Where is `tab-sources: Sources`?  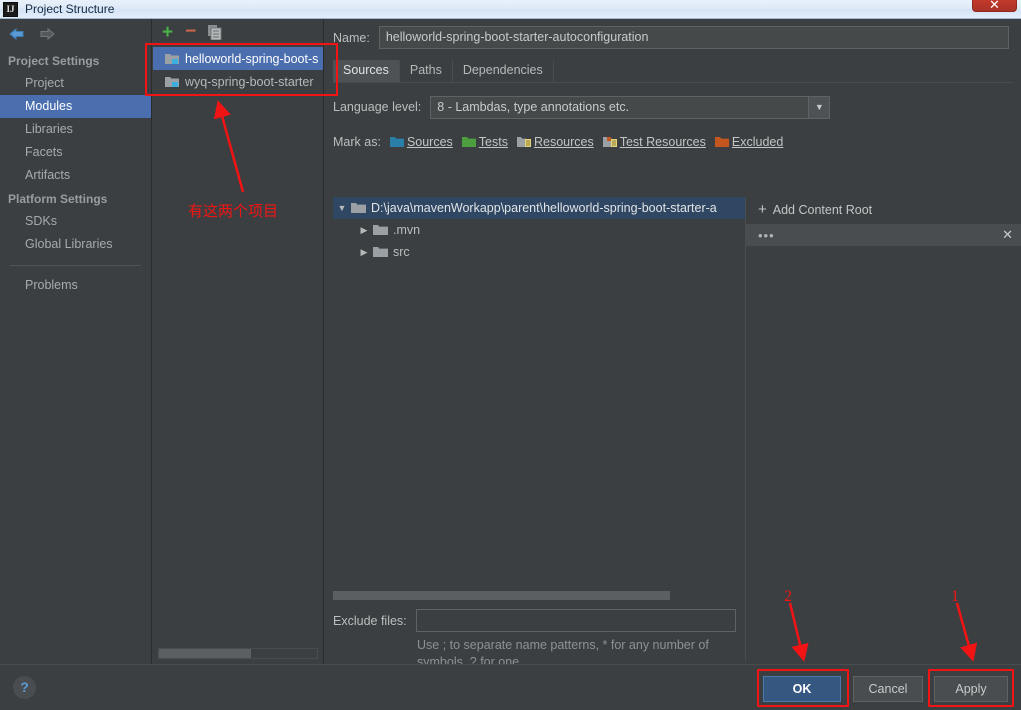 tab-sources: Sources is located at coordinates (366, 71).